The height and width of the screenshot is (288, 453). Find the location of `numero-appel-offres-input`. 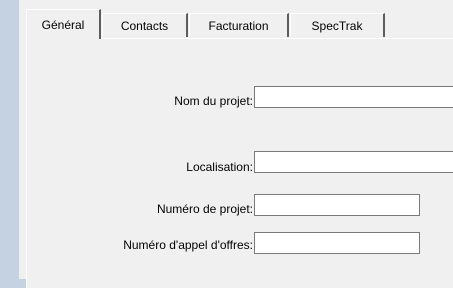

numero-appel-offres-input is located at coordinates (337, 243).